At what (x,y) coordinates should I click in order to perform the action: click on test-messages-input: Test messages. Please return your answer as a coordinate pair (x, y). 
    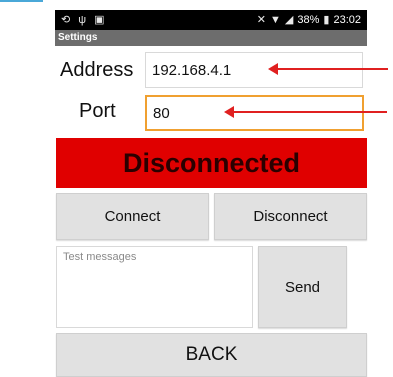
    Looking at the image, I should click on (154, 287).